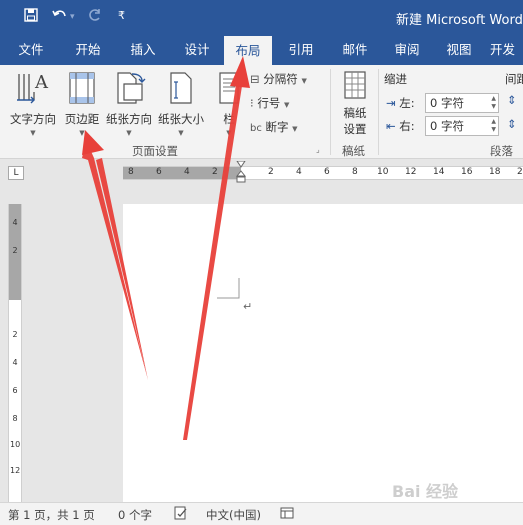  I want to click on page-setup-group-label: 页面设置, so click(155, 151).